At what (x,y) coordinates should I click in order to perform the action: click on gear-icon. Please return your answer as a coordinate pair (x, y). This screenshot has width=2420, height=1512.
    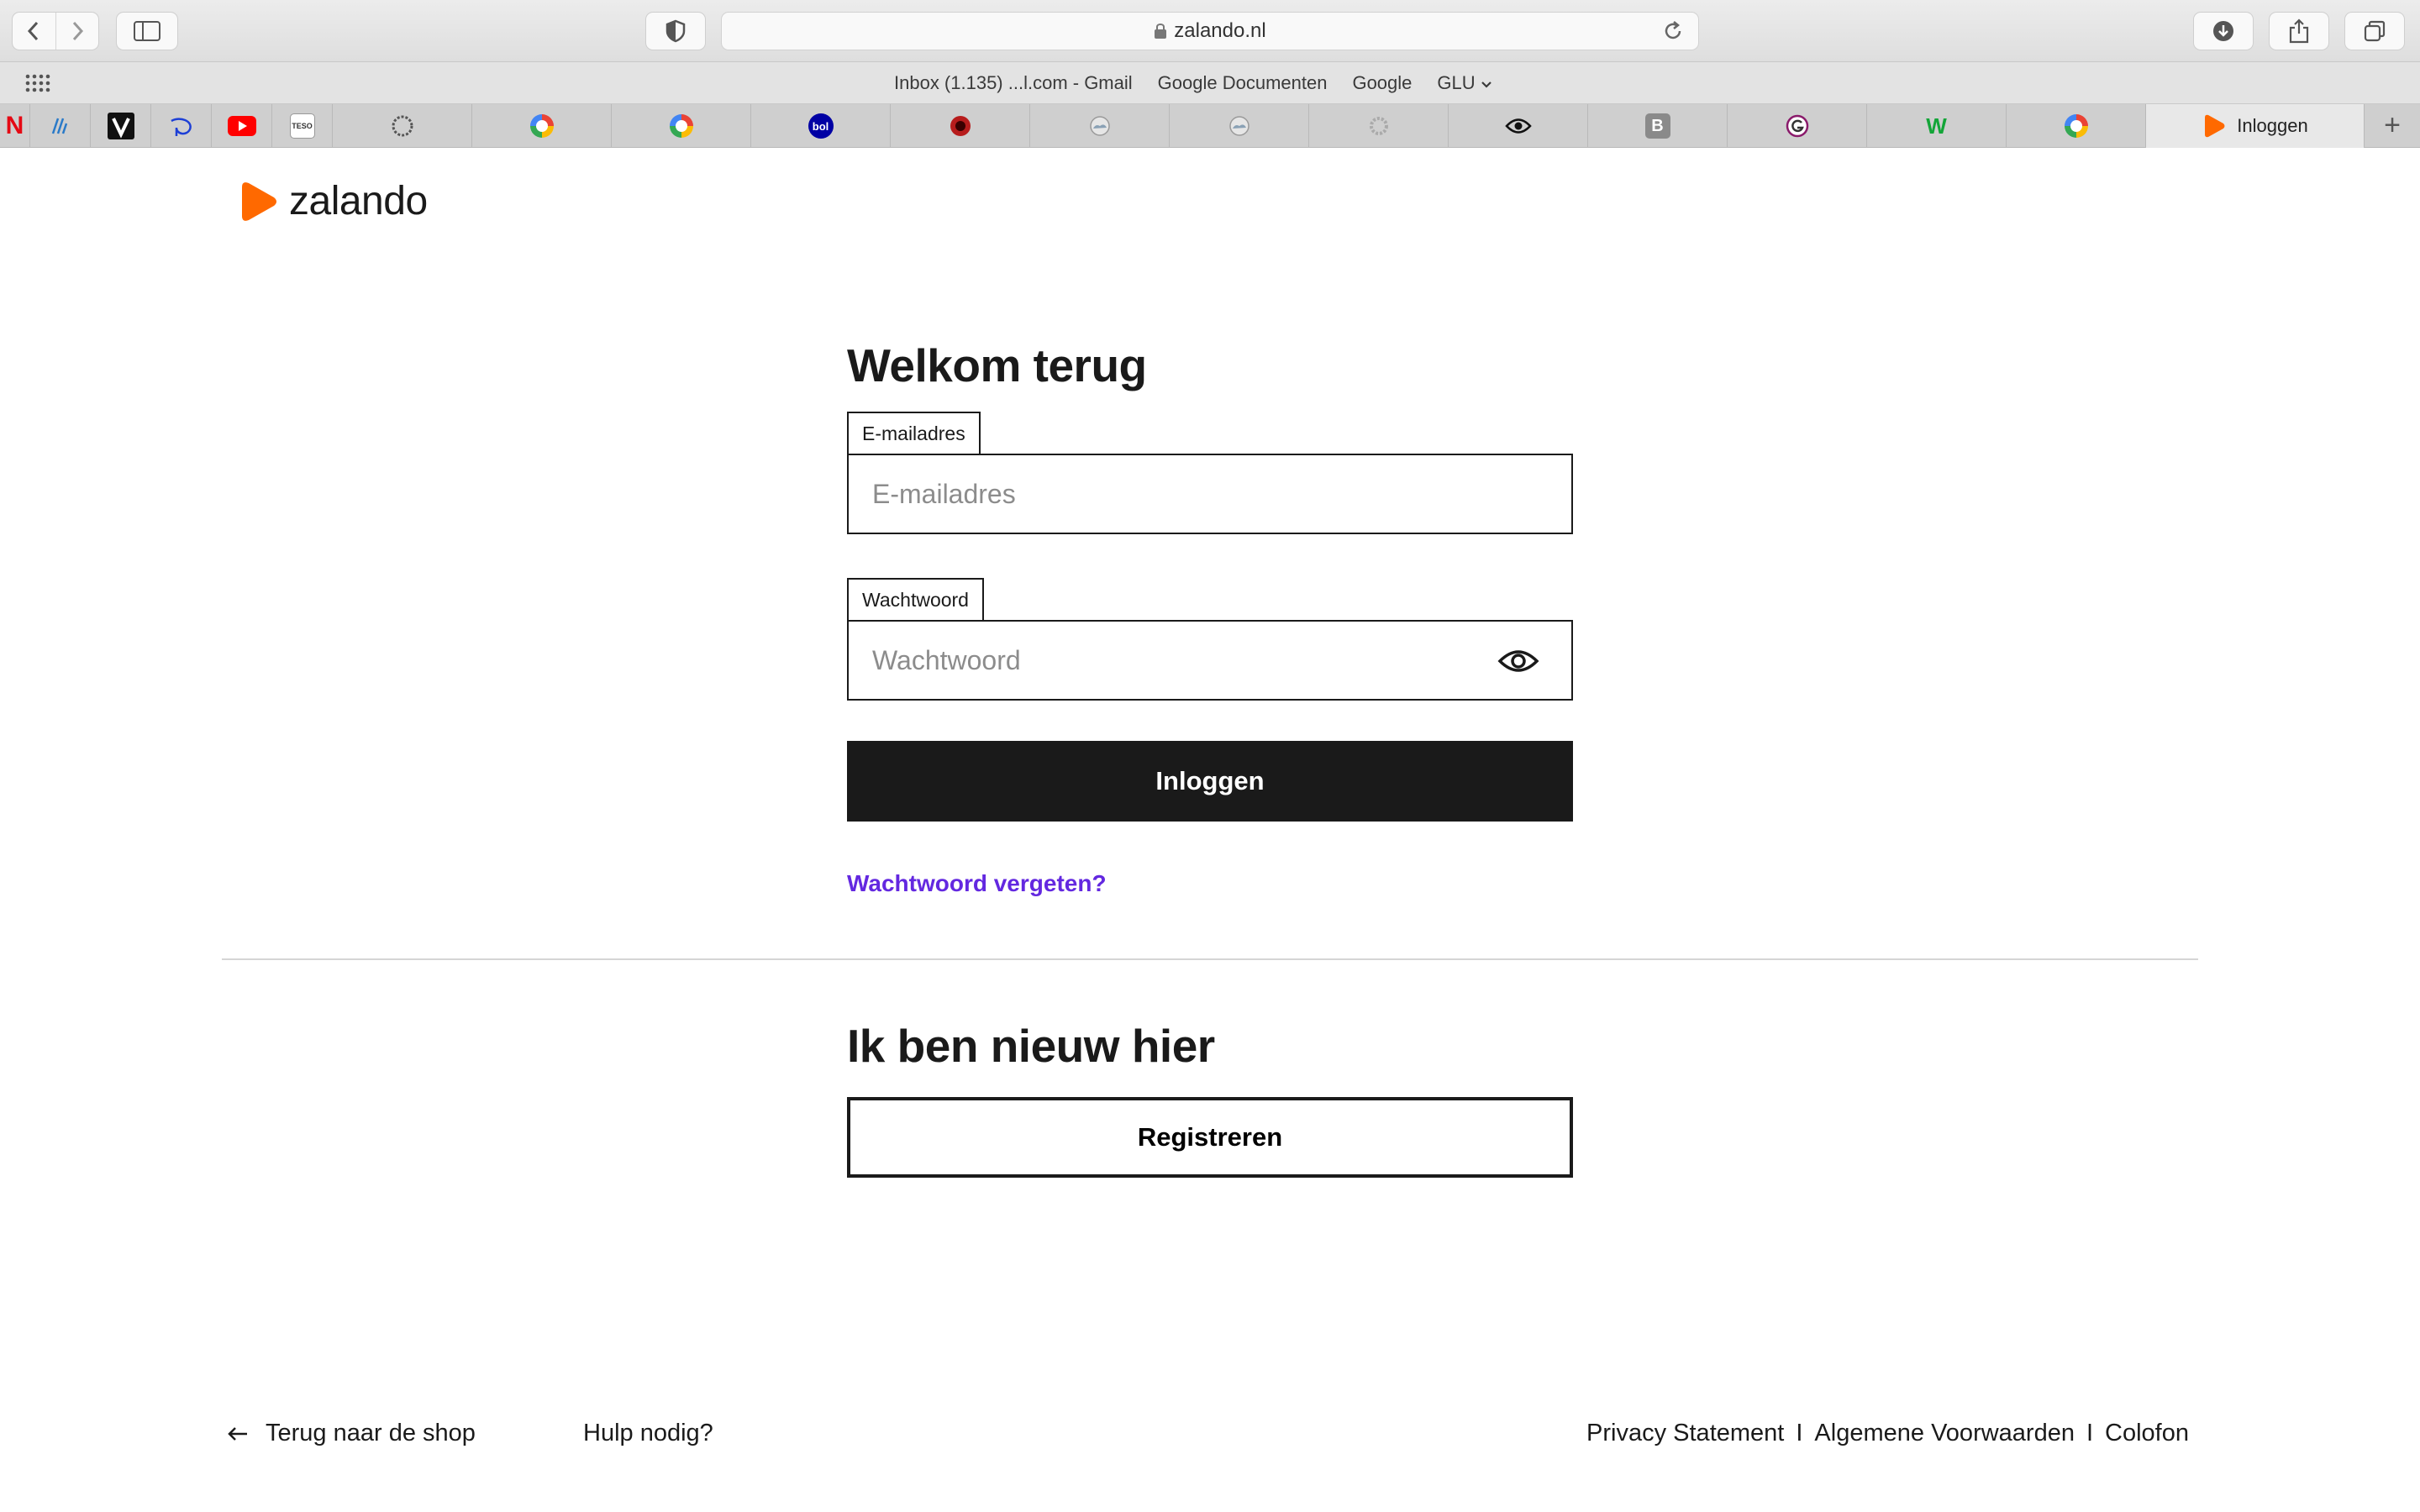
    Looking at the image, I should click on (1378, 126).